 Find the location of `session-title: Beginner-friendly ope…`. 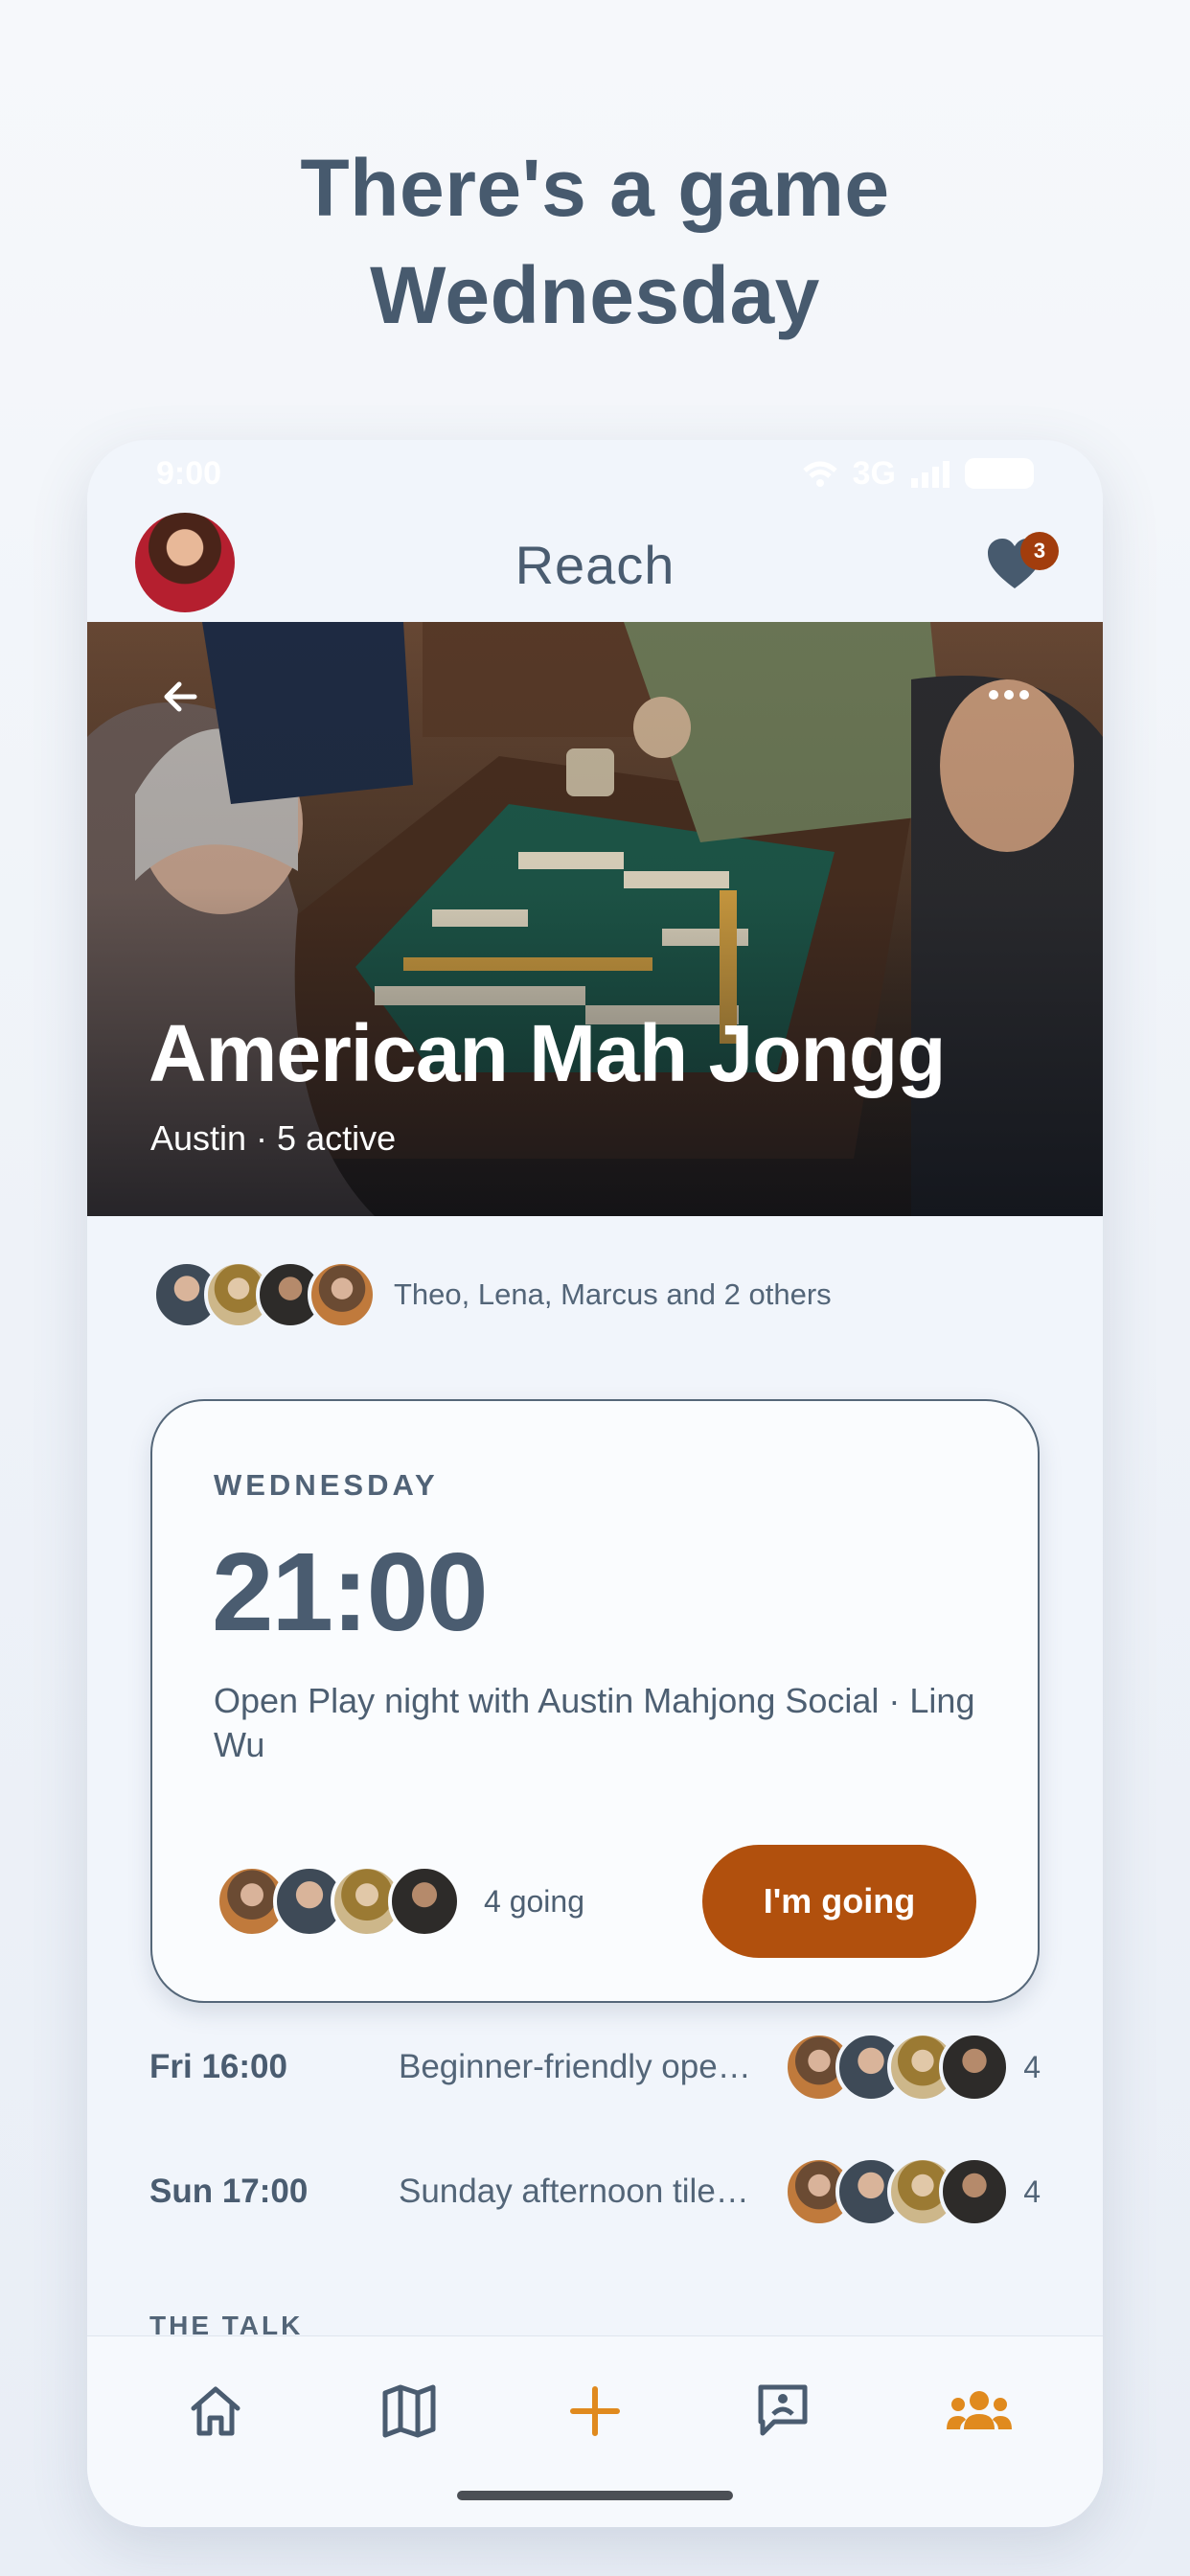

session-title: Beginner-friendly ope… is located at coordinates (575, 2066).